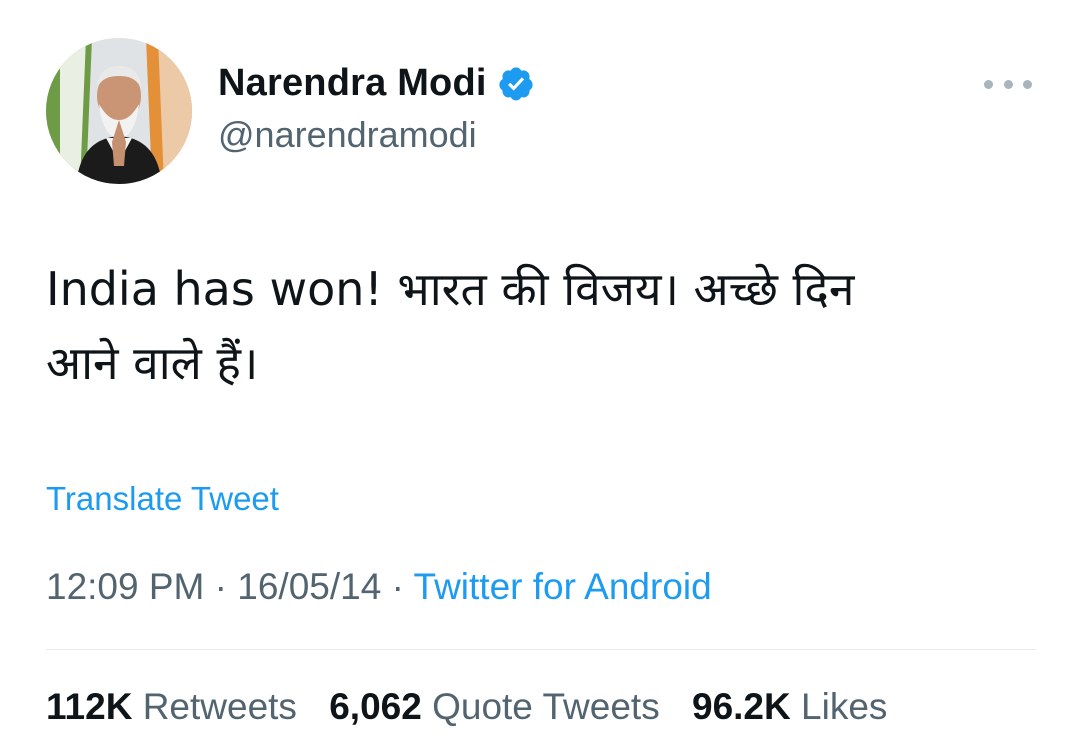  Describe the element at coordinates (89, 706) in the screenshot. I see `retweets-count: 112K` at that location.